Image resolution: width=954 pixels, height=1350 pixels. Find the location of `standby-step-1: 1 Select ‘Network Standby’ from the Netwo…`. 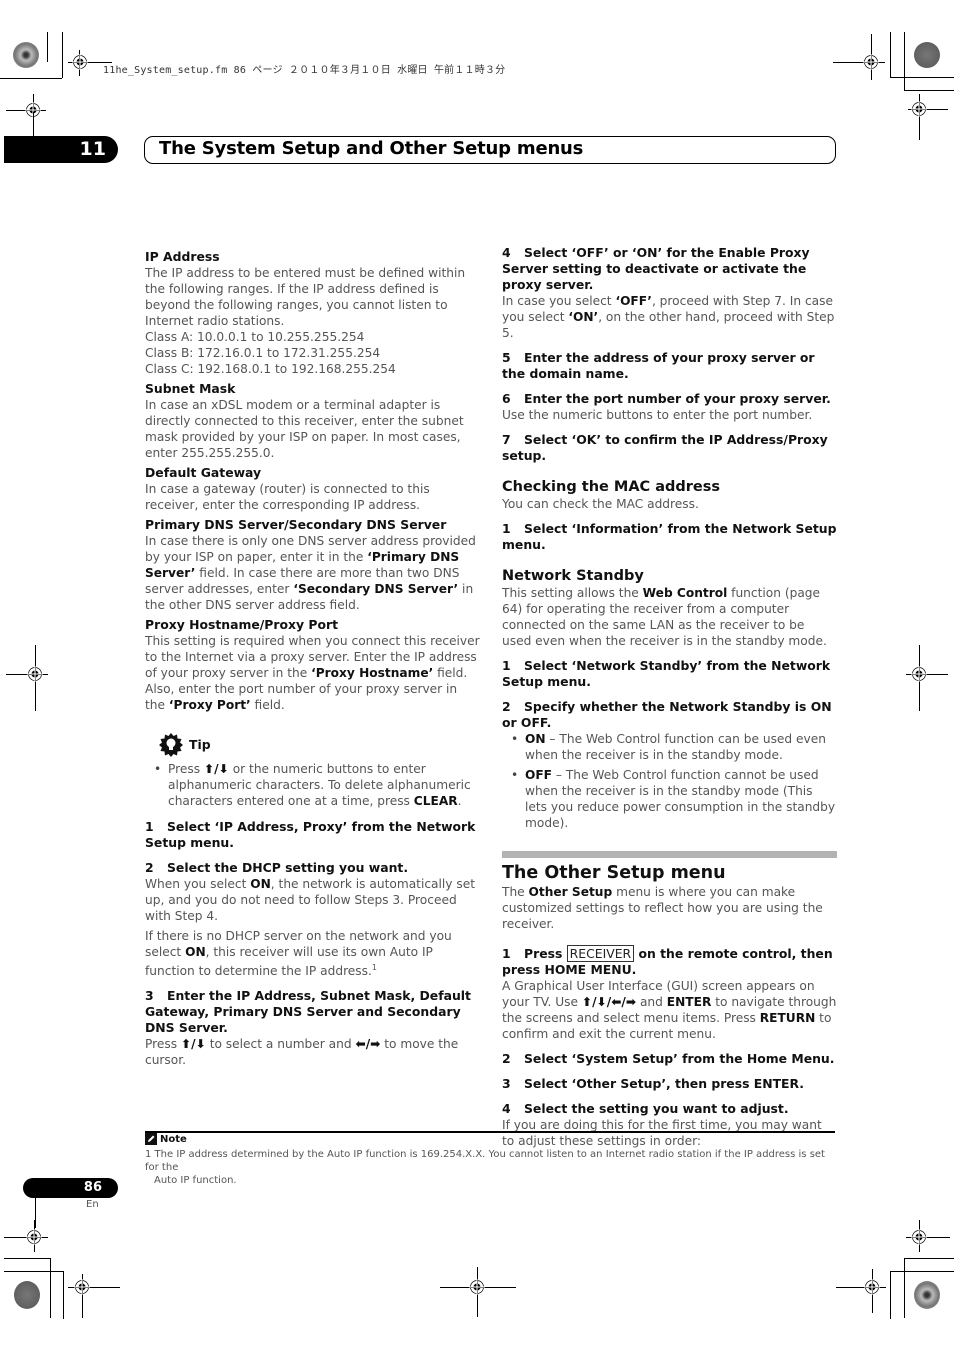

standby-step-1: 1 Select ‘Network Standby’ from the Netwo… is located at coordinates (666, 673).